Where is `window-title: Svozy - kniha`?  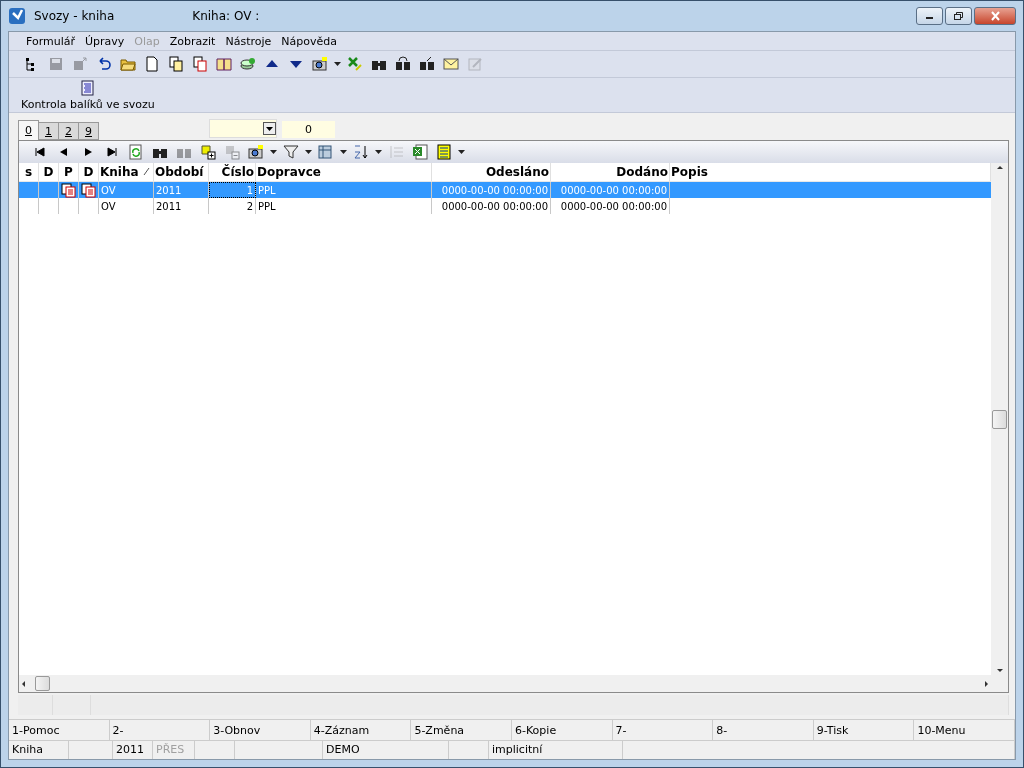 window-title: Svozy - kniha is located at coordinates (74, 16).